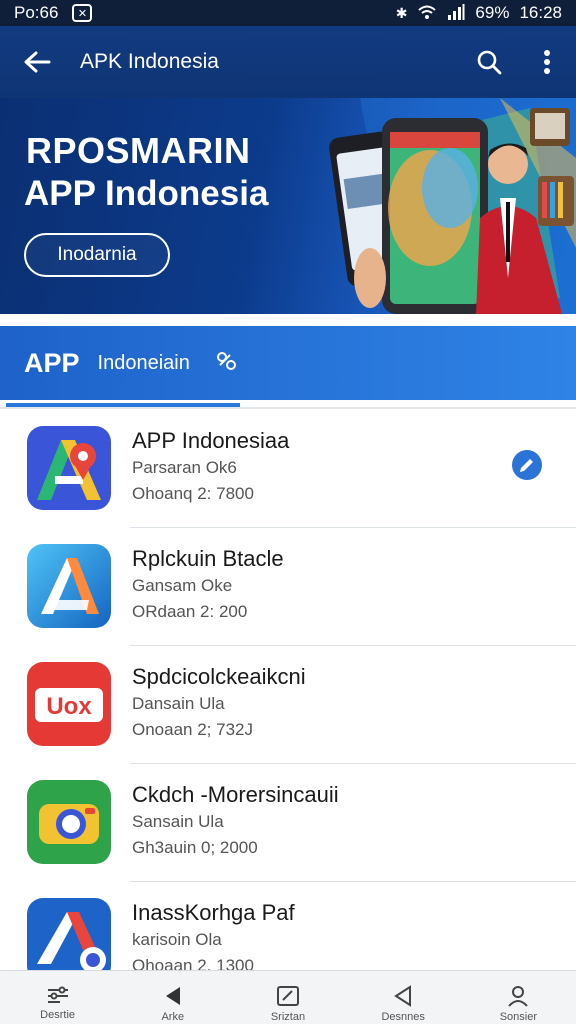 The width and height of the screenshot is (576, 1024). What do you see at coordinates (190, 611) in the screenshot?
I see `app-meta: ORdaan 2: 200` at bounding box center [190, 611].